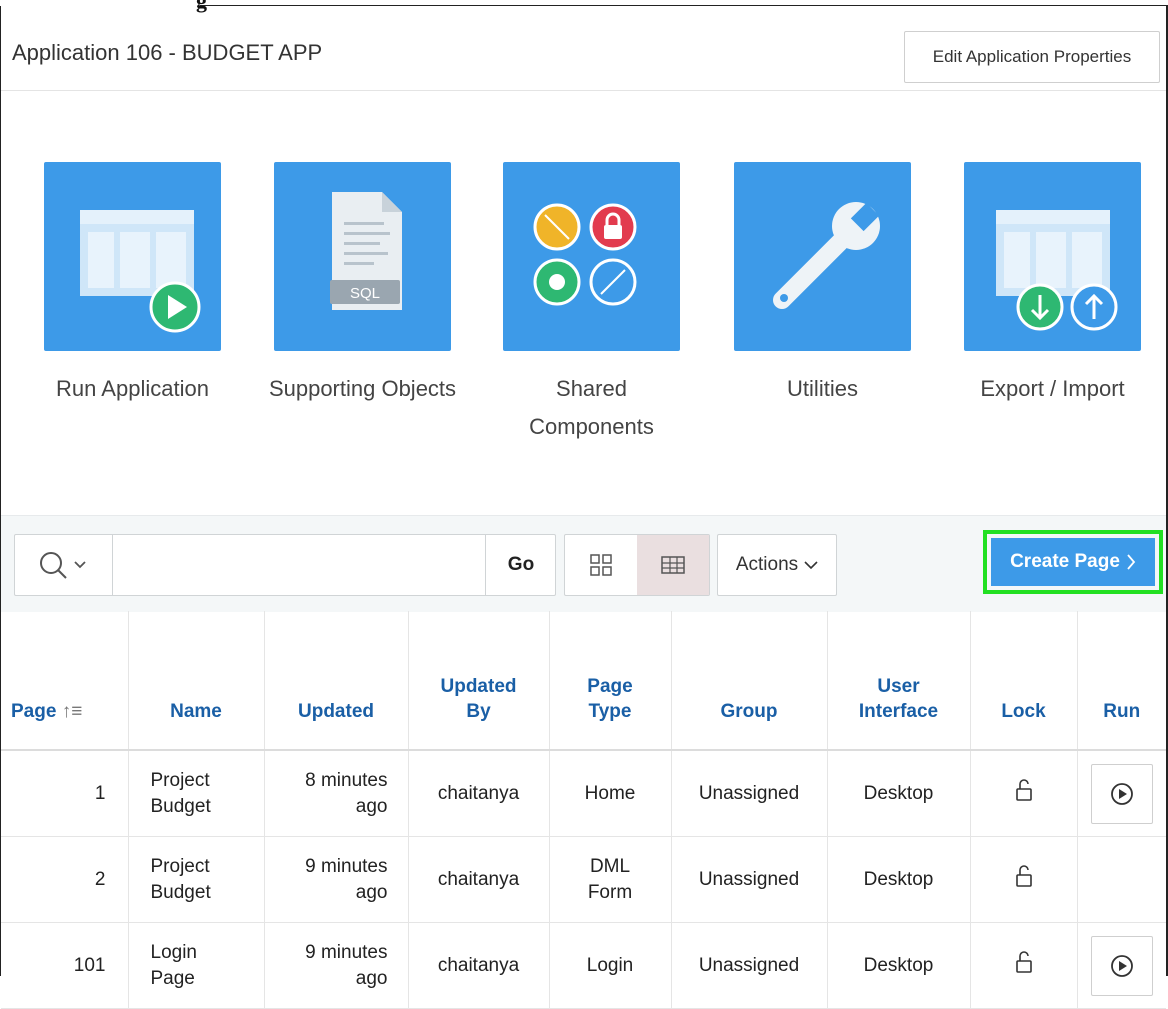  Describe the element at coordinates (65, 879) in the screenshot. I see `page-number: 2` at that location.